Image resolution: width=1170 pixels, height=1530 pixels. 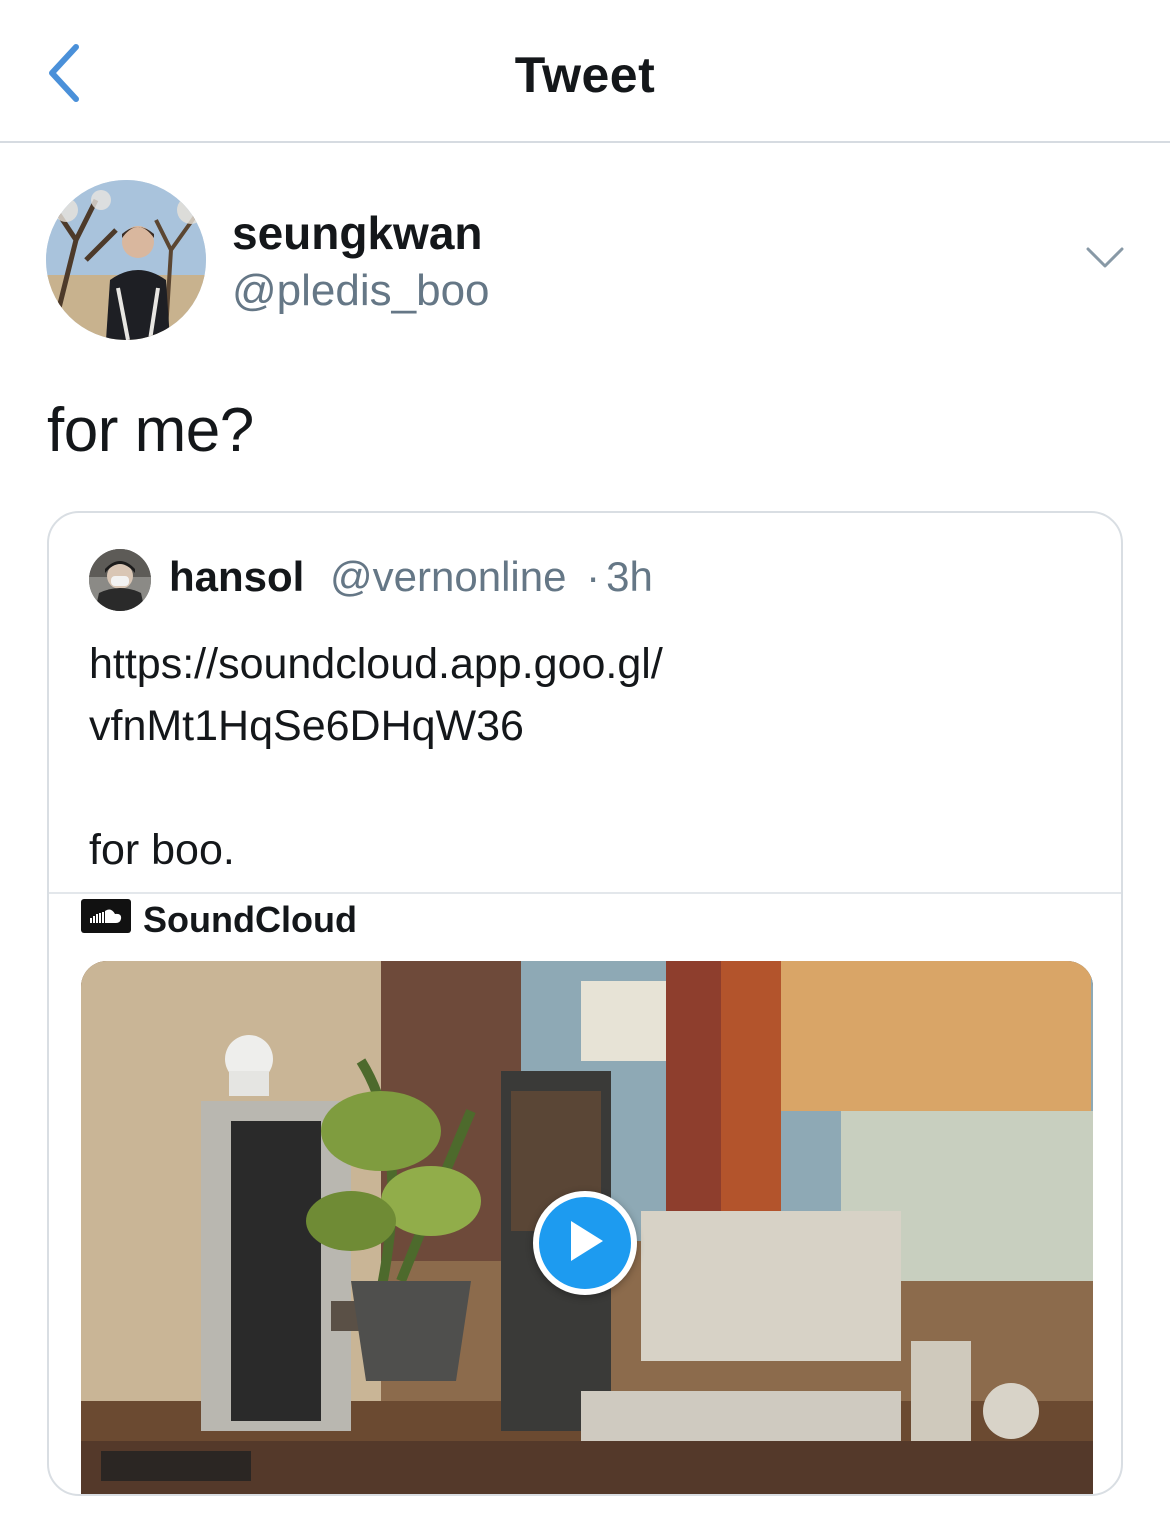 I want to click on play-icon, so click(x=585, y=1243).